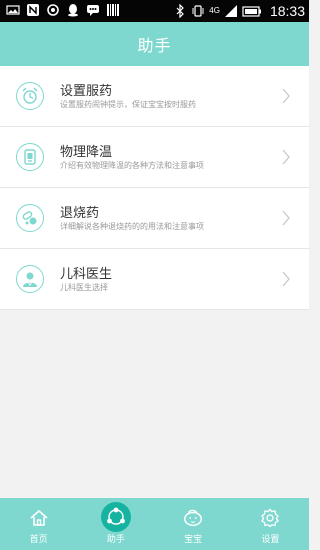  What do you see at coordinates (53, 10) in the screenshot?
I see `settings-icon` at bounding box center [53, 10].